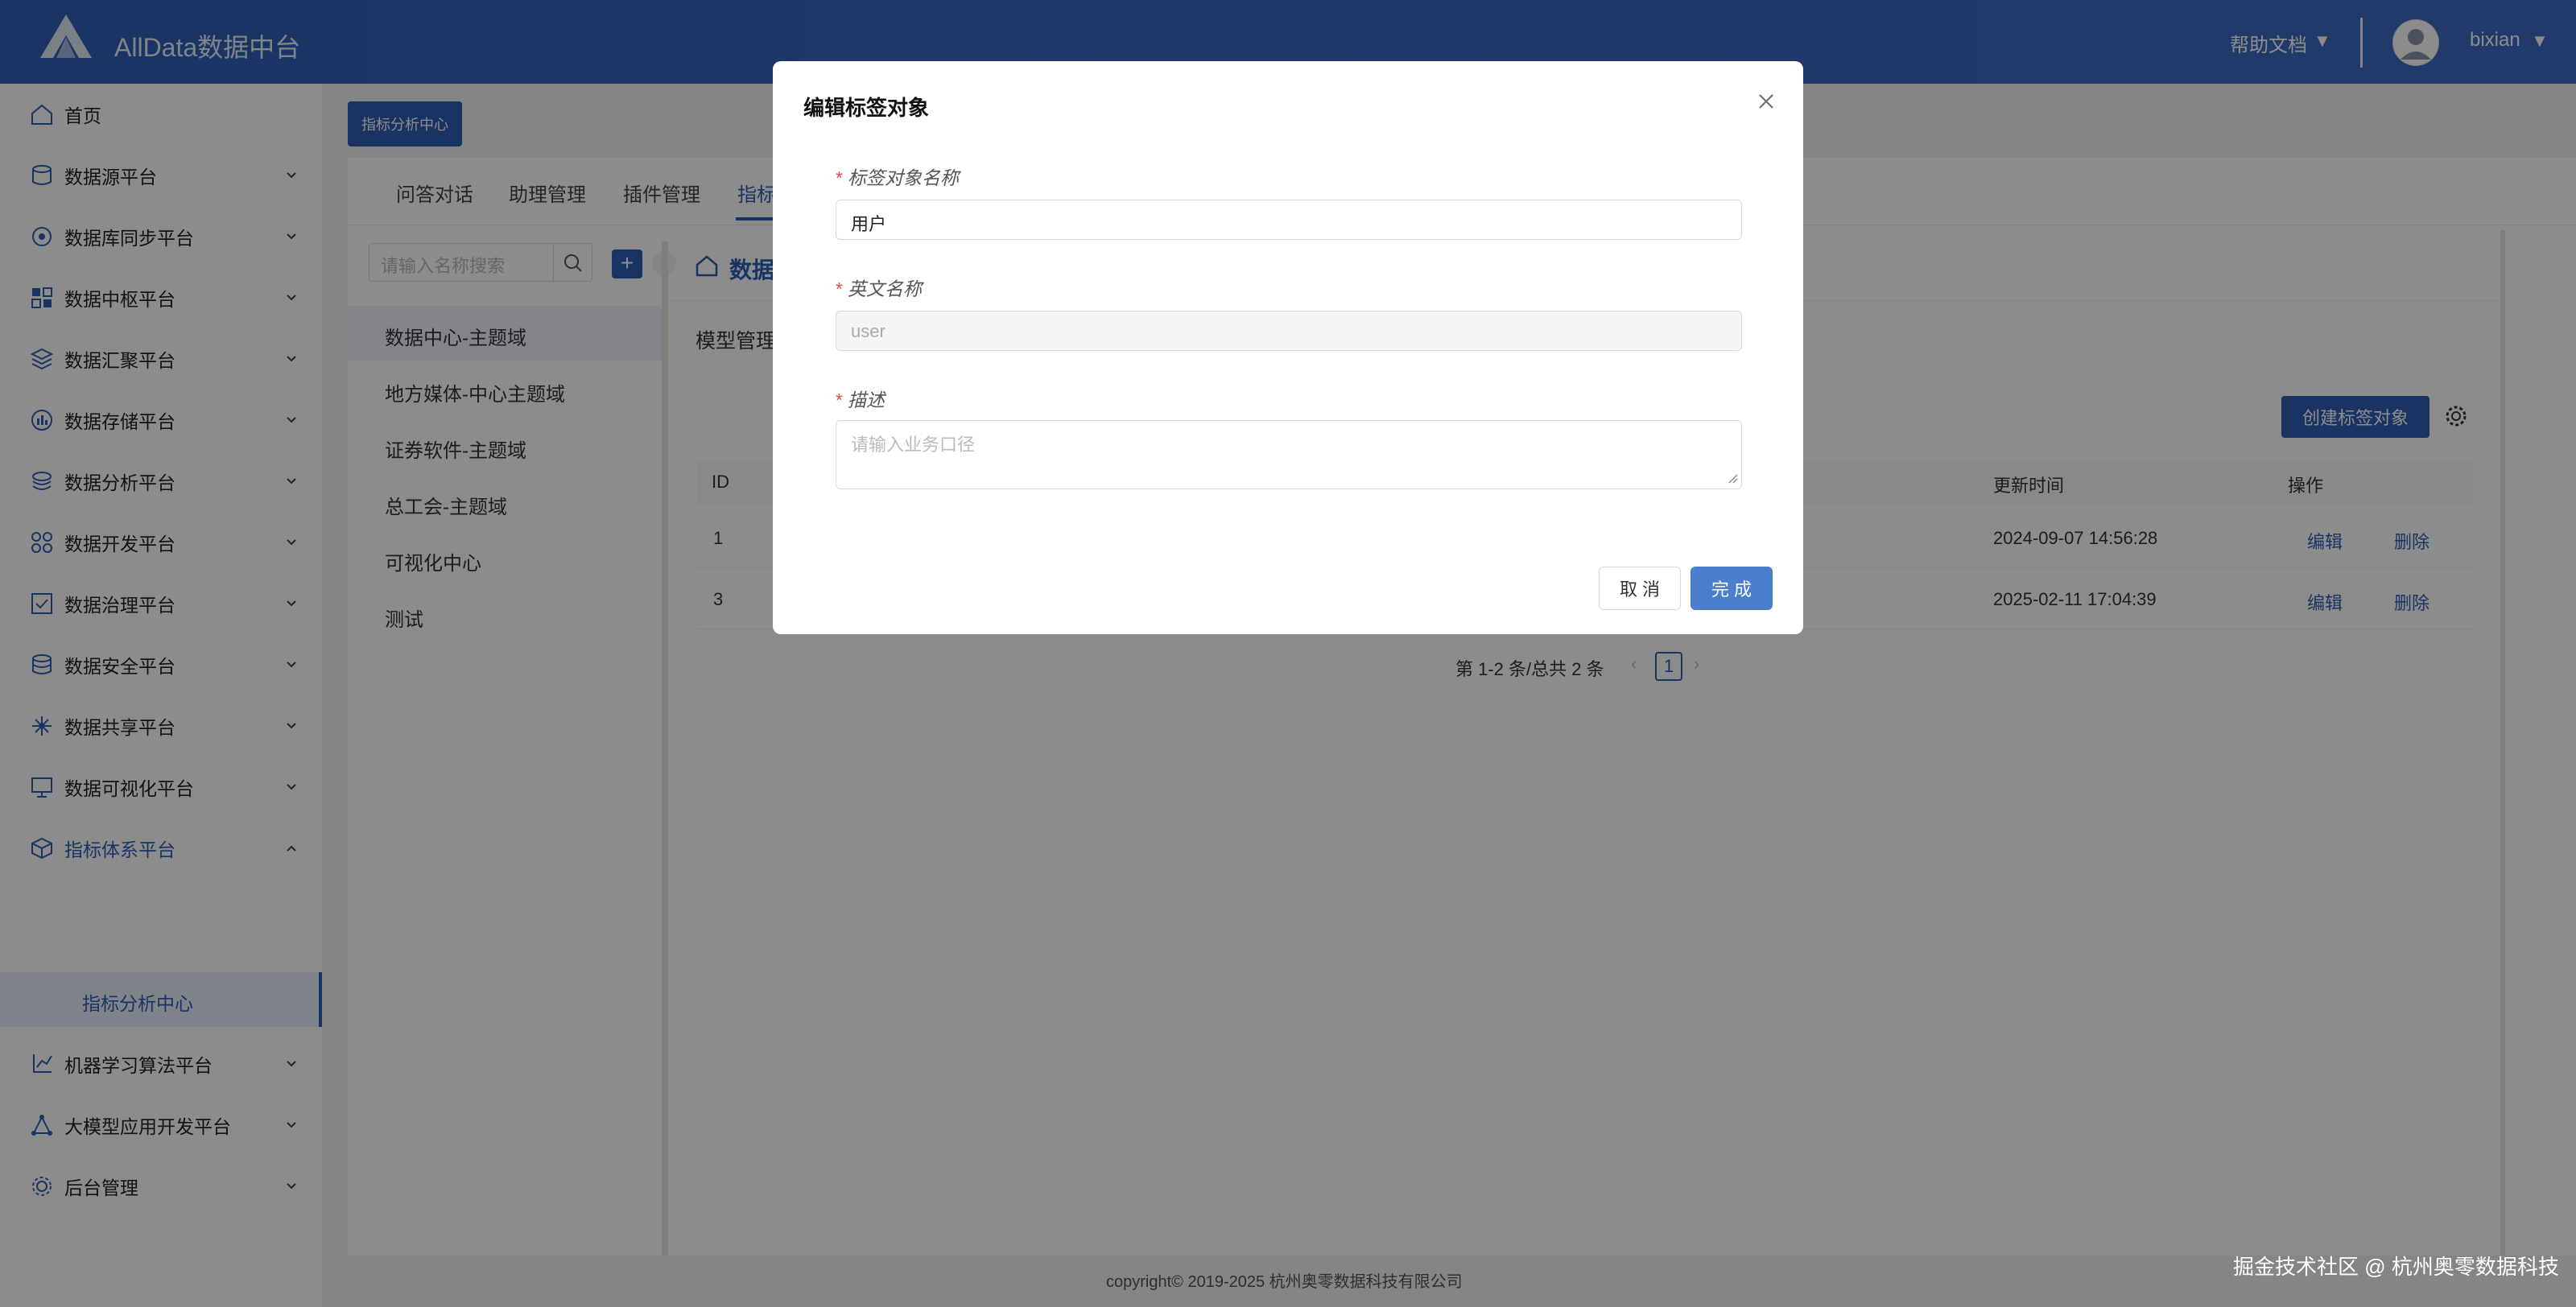  I want to click on english-name-input: user, so click(1289, 331).